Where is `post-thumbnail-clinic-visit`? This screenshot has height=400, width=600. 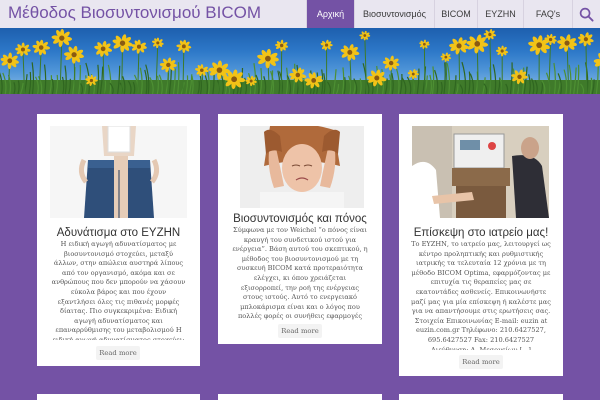 post-thumbnail-clinic-visit is located at coordinates (480, 172).